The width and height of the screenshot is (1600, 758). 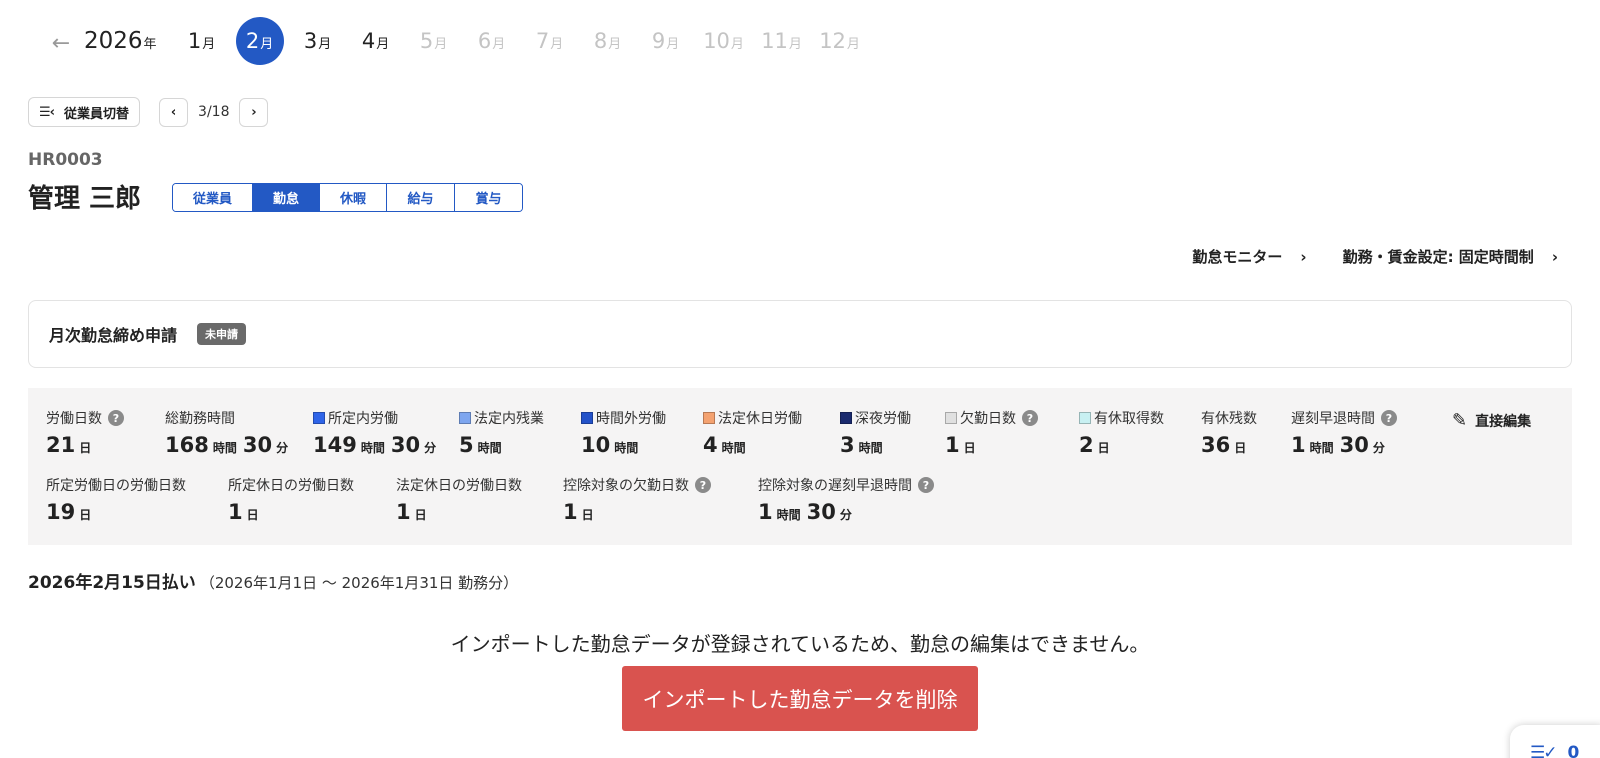 What do you see at coordinates (202, 41) in the screenshot?
I see `month-1: 1月` at bounding box center [202, 41].